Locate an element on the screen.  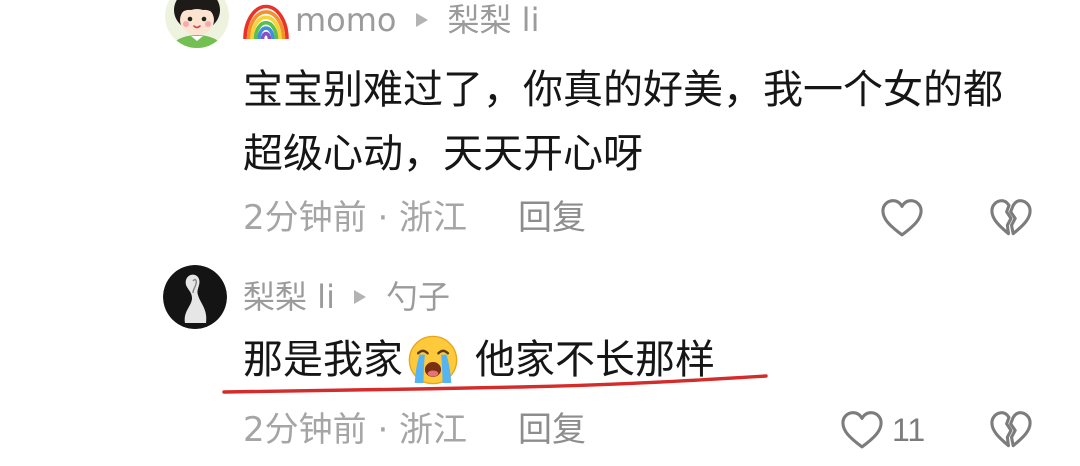
username: 梨梨 li is located at coordinates (289, 297).